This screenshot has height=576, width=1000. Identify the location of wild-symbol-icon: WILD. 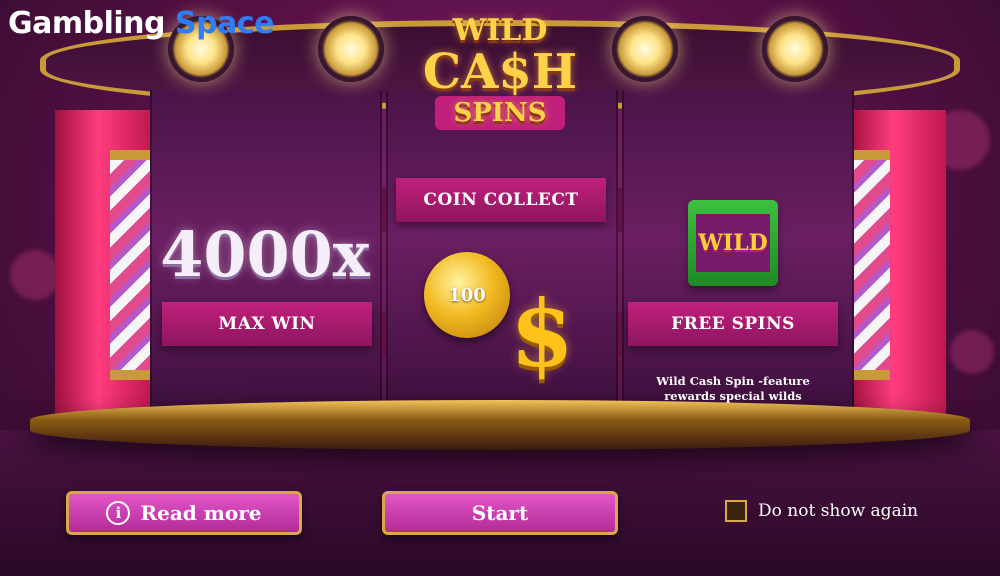
(733, 243).